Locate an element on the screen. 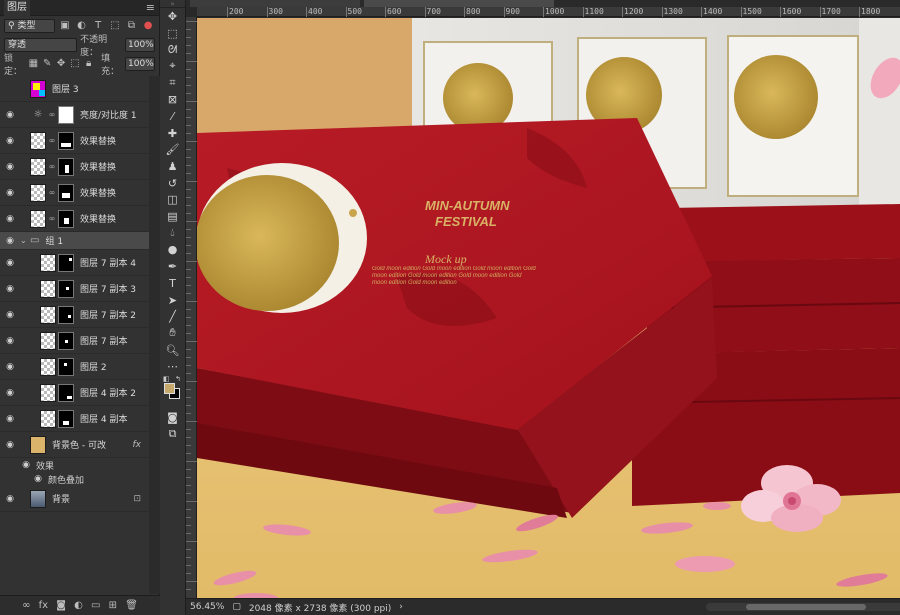 The height and width of the screenshot is (615, 900). document-tab-active is located at coordinates (459, 3).